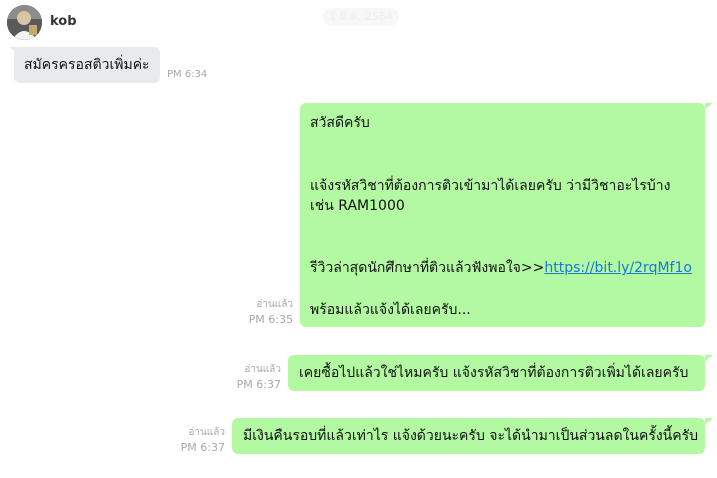  I want to click on avatar-photo-icon, so click(24, 22).